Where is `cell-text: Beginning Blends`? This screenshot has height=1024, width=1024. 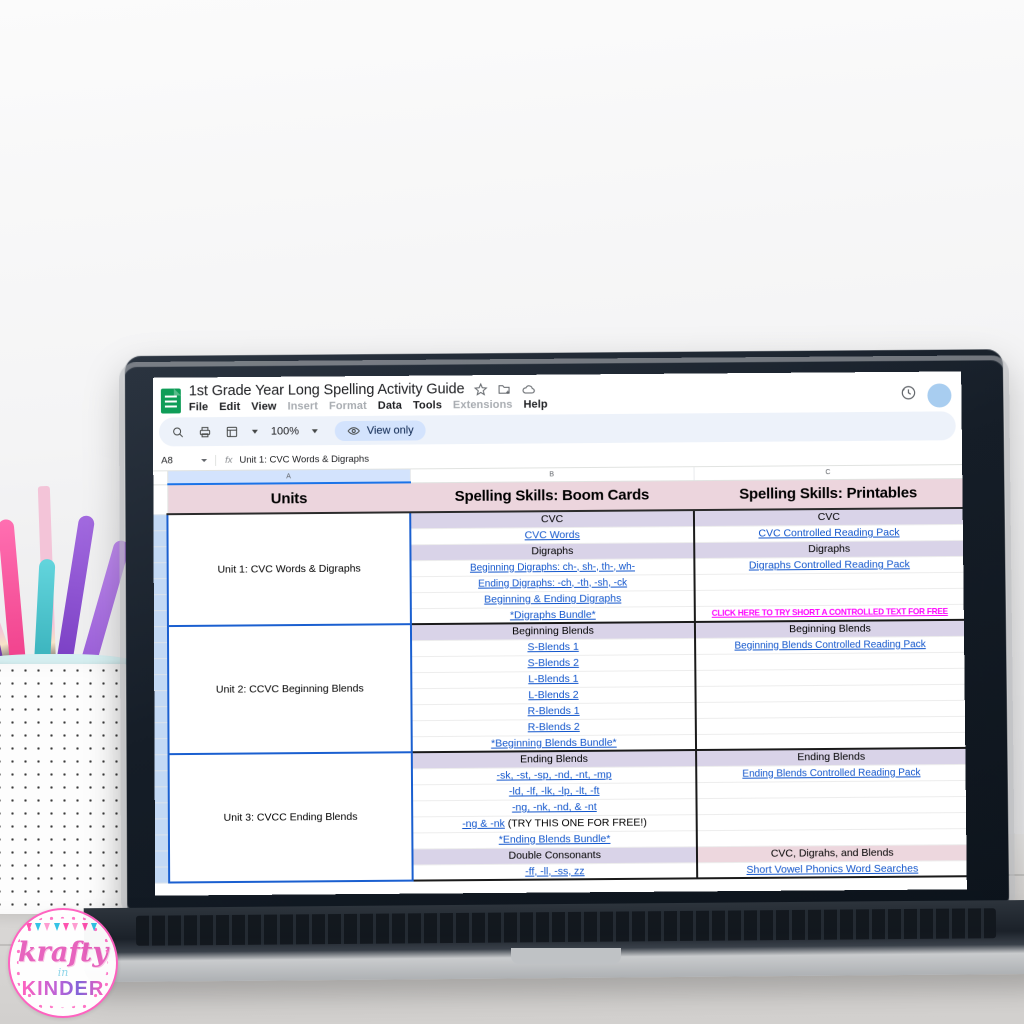
cell-text: Beginning Blends is located at coordinates (830, 629).